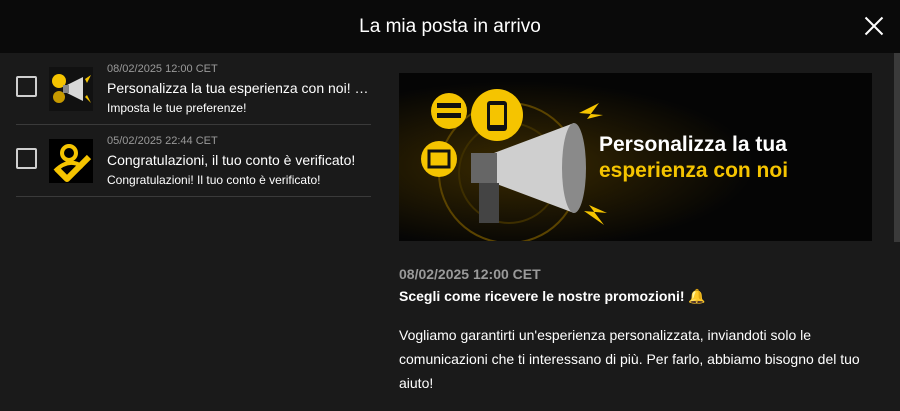 Image resolution: width=900 pixels, height=411 pixels. What do you see at coordinates (177, 108) in the screenshot?
I see `message-subtitle: Imposta le tue preferenze!` at bounding box center [177, 108].